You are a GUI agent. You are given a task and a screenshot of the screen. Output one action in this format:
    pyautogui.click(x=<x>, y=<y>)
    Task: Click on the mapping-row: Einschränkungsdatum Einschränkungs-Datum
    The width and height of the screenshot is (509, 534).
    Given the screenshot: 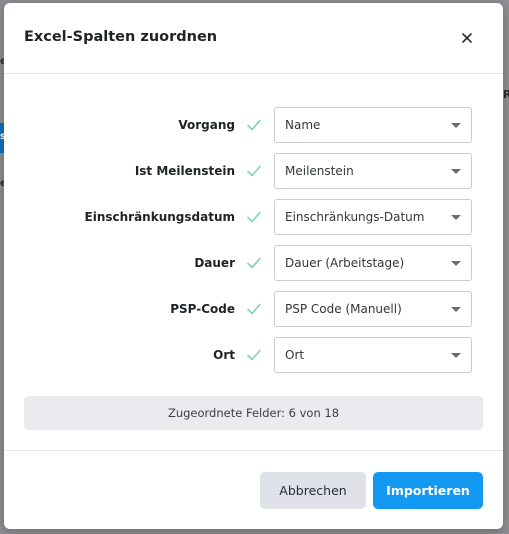 What is the action you would take?
    pyautogui.click(x=253, y=217)
    